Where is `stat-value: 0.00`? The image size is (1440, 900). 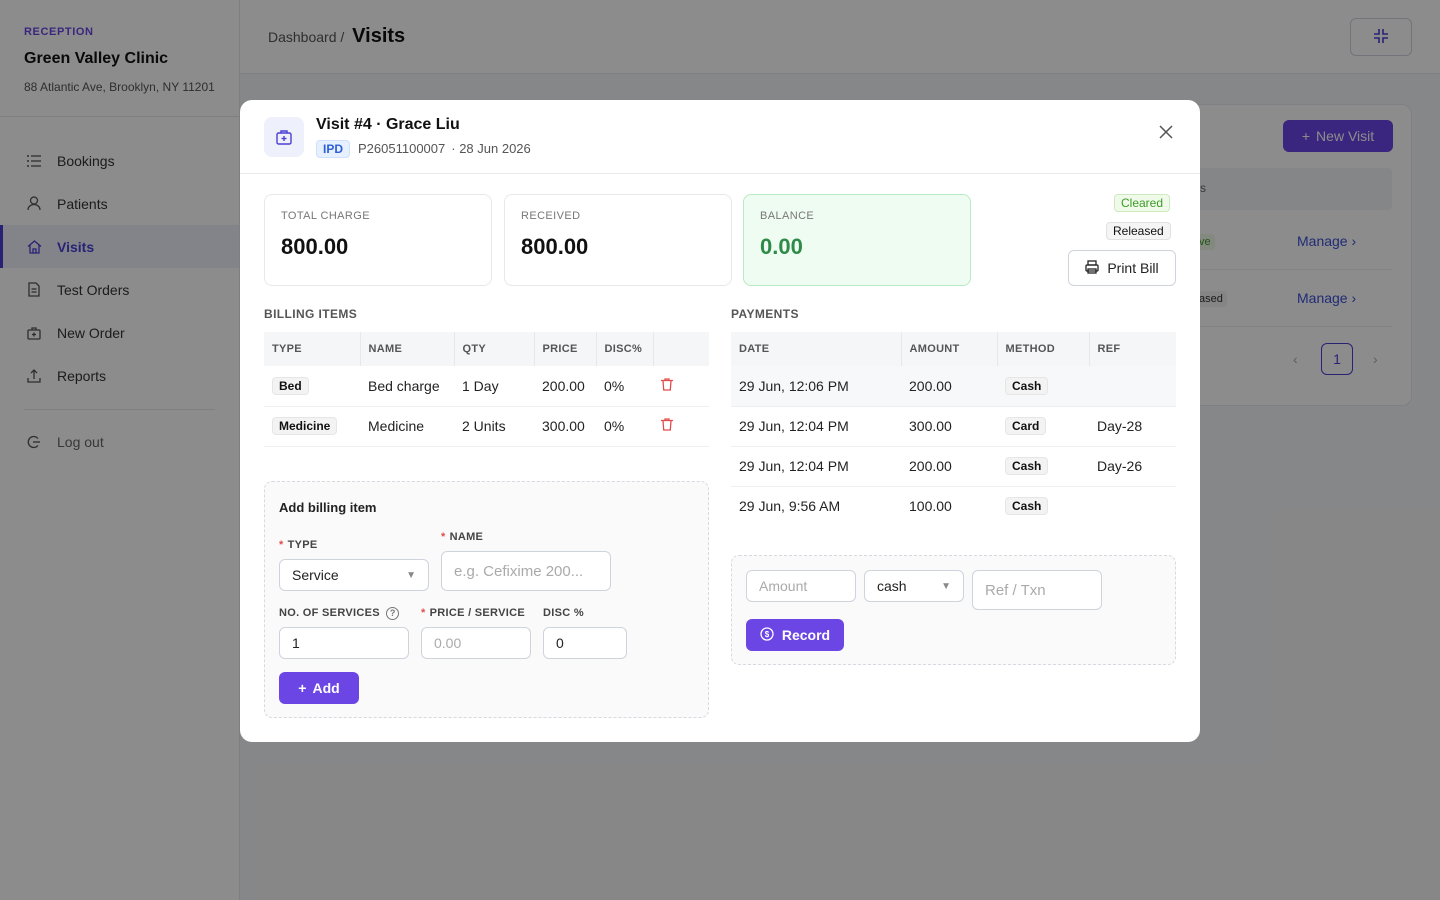 stat-value: 0.00 is located at coordinates (781, 246).